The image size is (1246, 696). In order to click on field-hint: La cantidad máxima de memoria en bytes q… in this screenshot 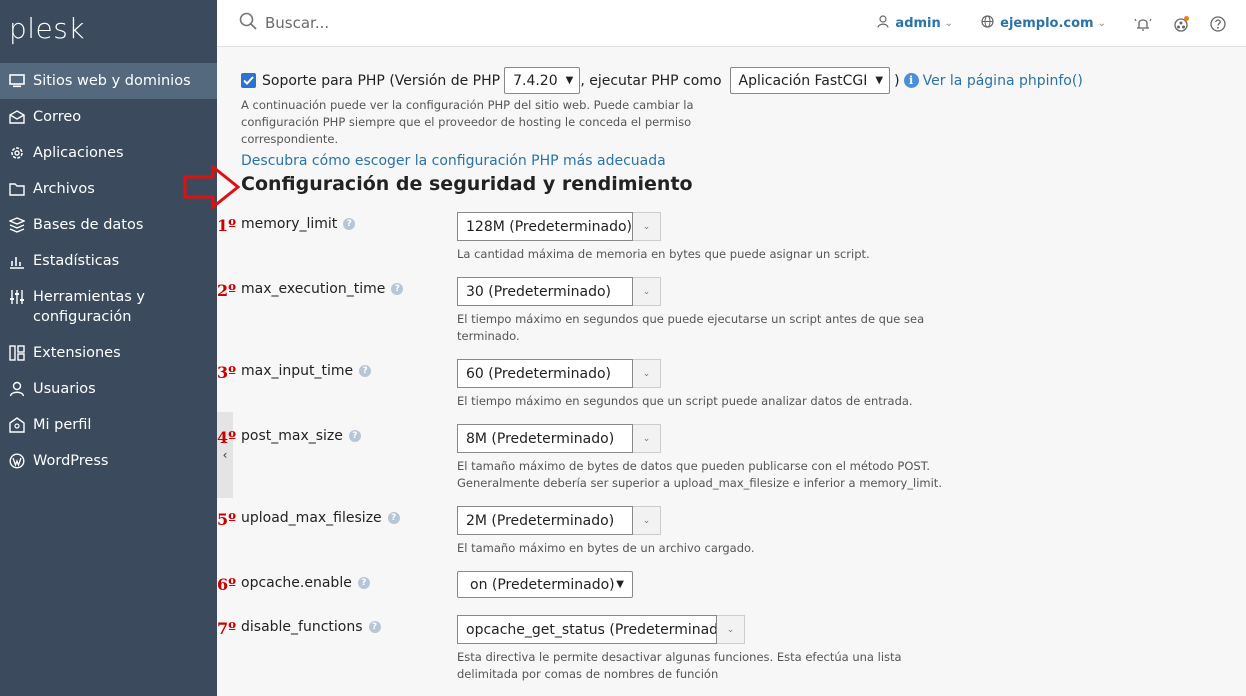, I will do `click(663, 254)`.